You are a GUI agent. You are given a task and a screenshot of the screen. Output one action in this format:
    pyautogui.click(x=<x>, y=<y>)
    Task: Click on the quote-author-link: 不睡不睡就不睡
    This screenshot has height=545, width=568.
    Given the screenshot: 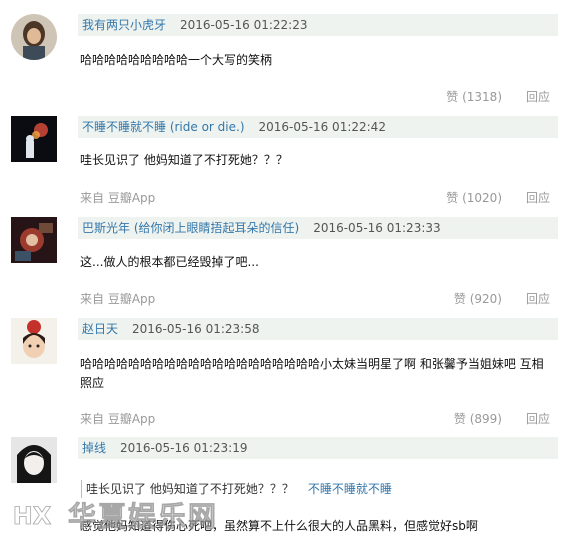 What is the action you would take?
    pyautogui.click(x=350, y=489)
    